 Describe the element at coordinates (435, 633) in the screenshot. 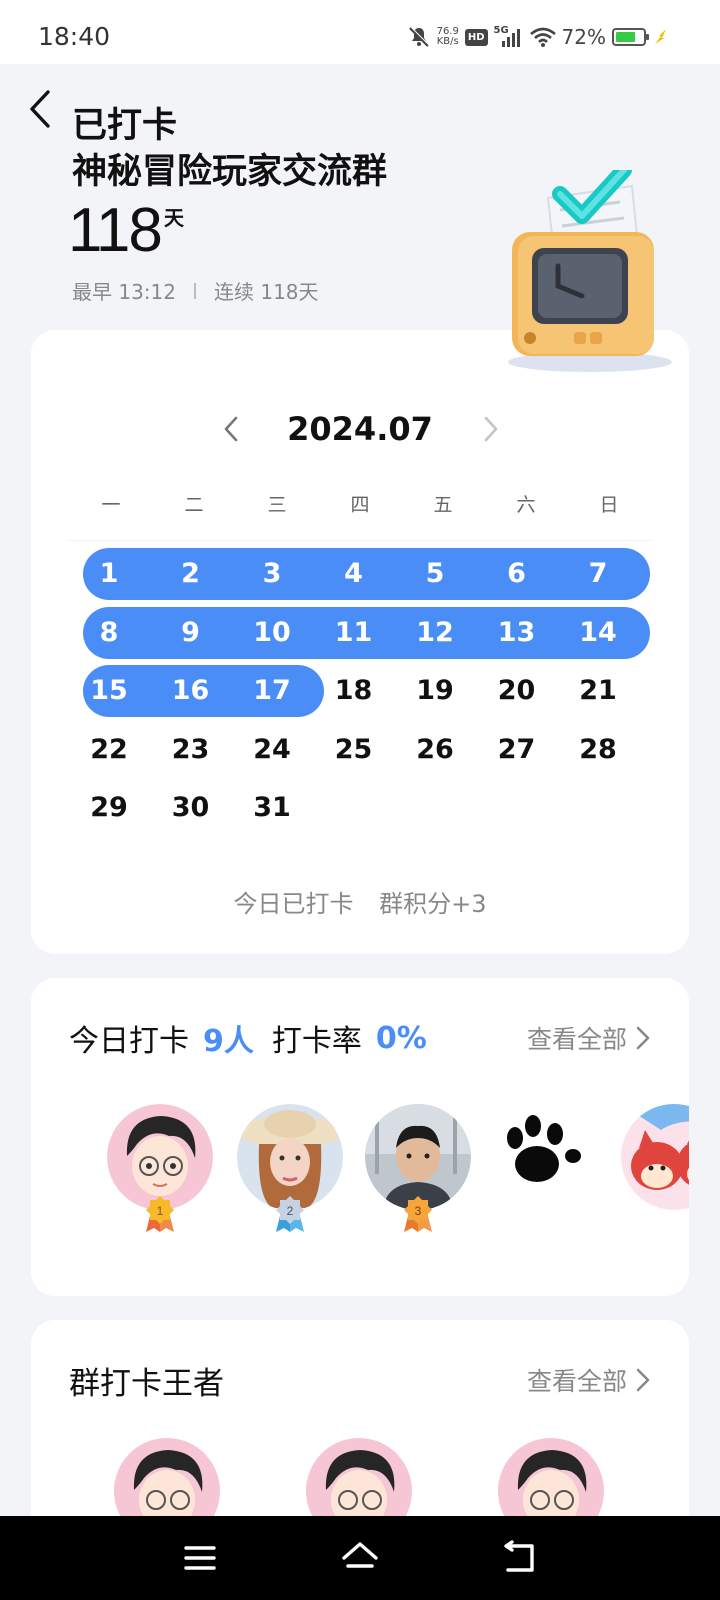

I see `calendar-day: 12` at that location.